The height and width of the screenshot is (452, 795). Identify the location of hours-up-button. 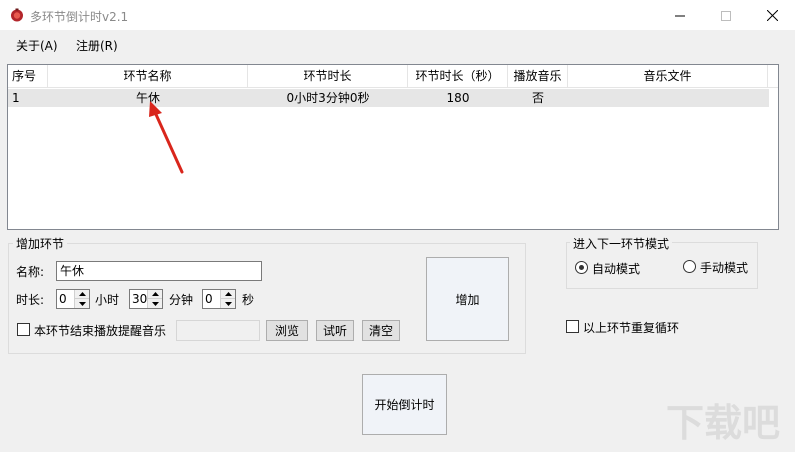
(82, 294).